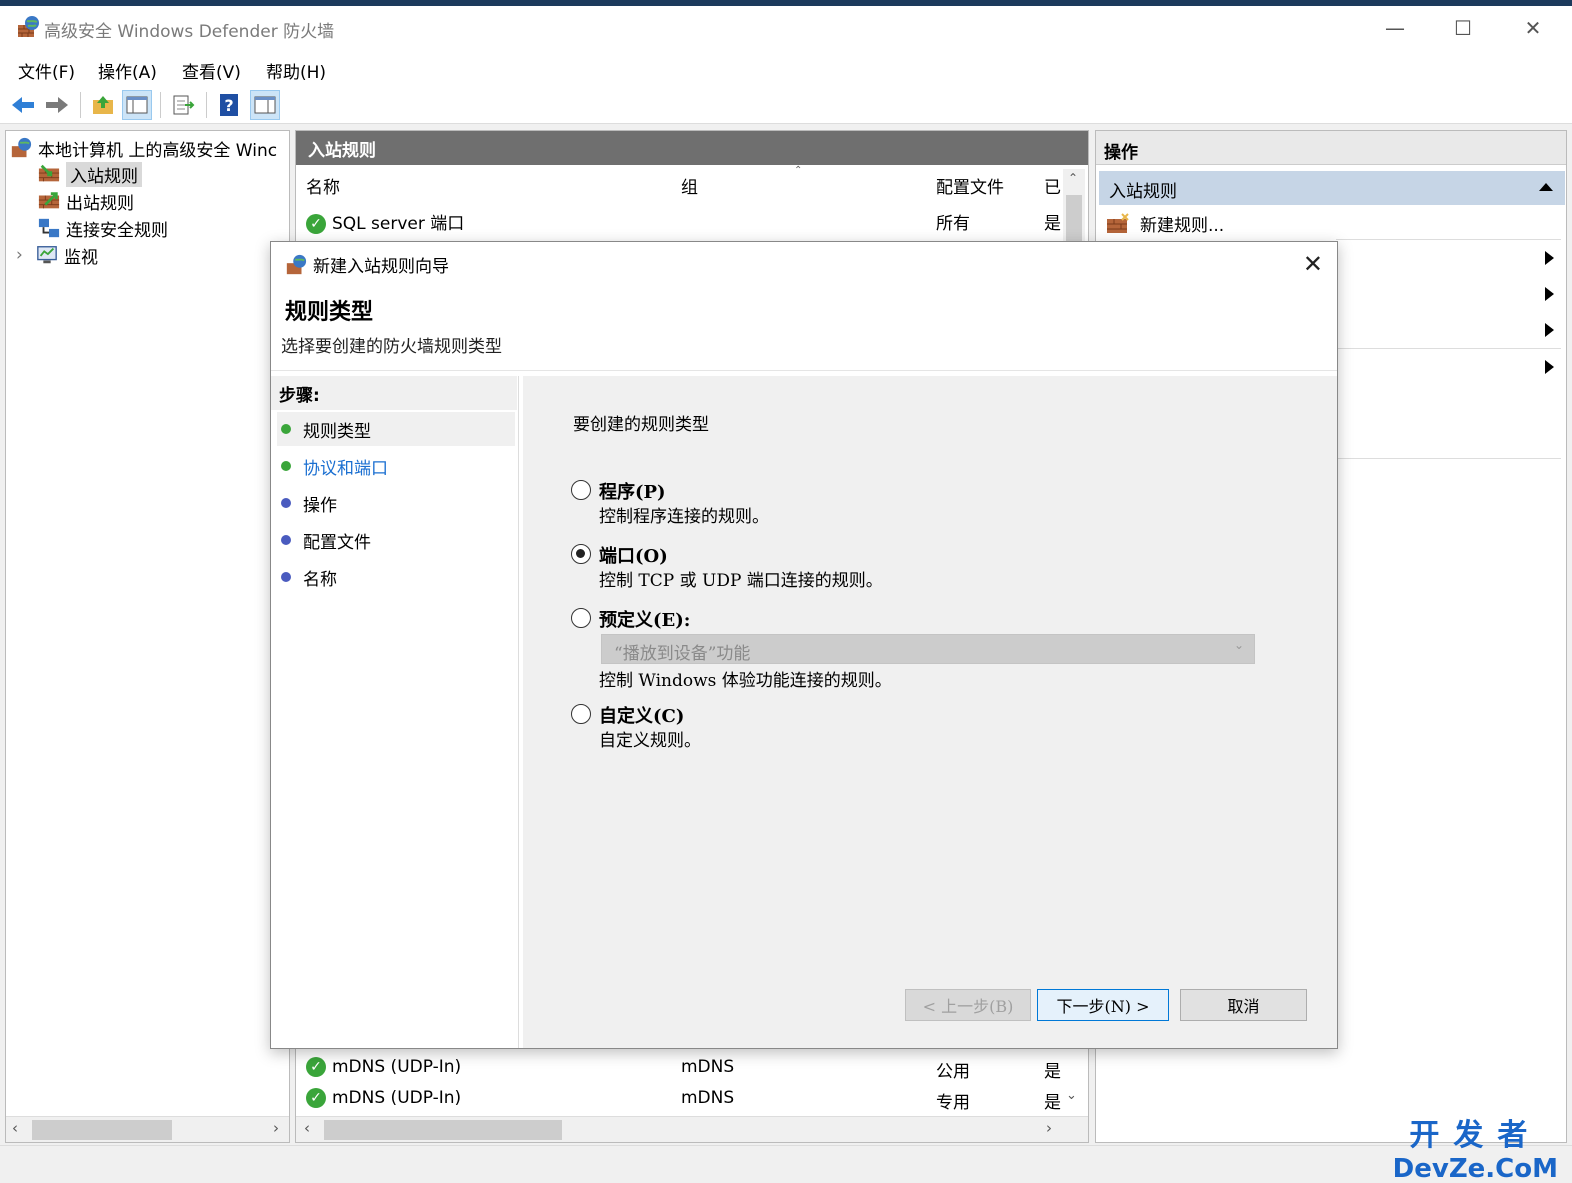 This screenshot has height=1183, width=1572. I want to click on back-button: < 上一步(B), so click(968, 1005).